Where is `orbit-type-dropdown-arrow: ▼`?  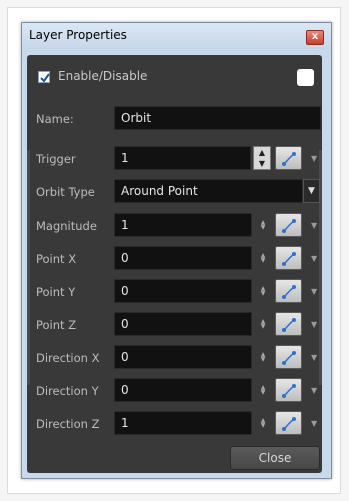 orbit-type-dropdown-arrow: ▼ is located at coordinates (311, 191).